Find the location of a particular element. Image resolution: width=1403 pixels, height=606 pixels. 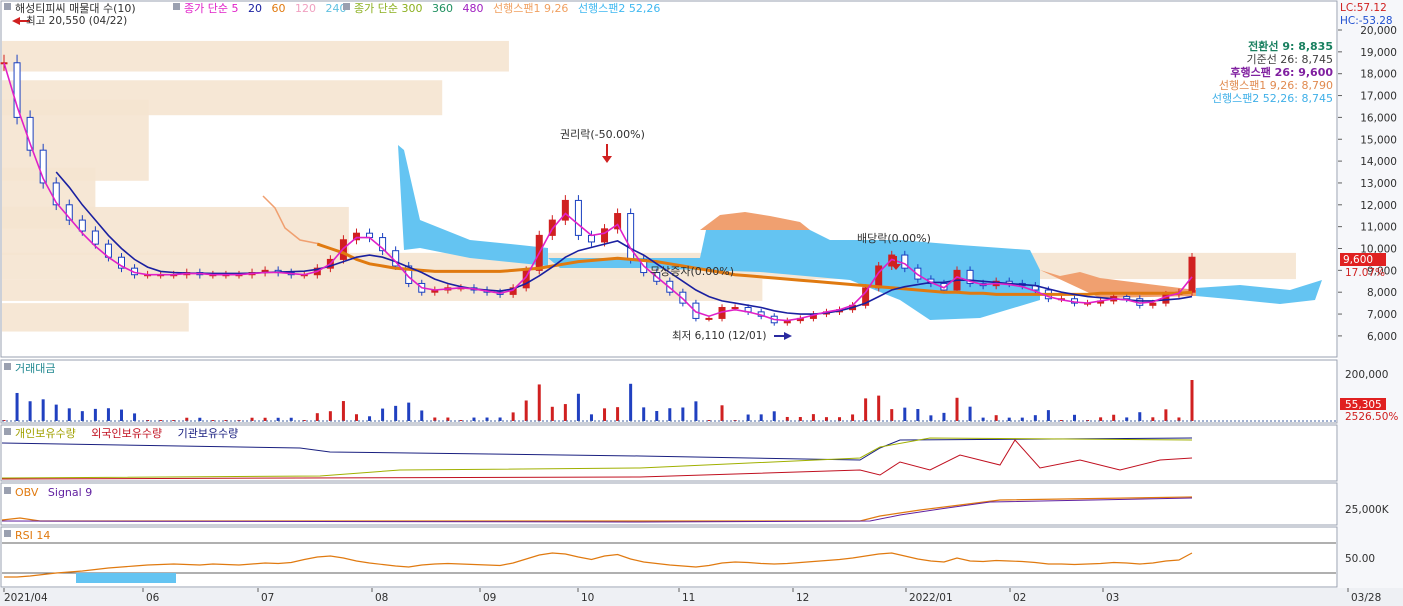

x-tick-label: 12 is located at coordinates (802, 598).